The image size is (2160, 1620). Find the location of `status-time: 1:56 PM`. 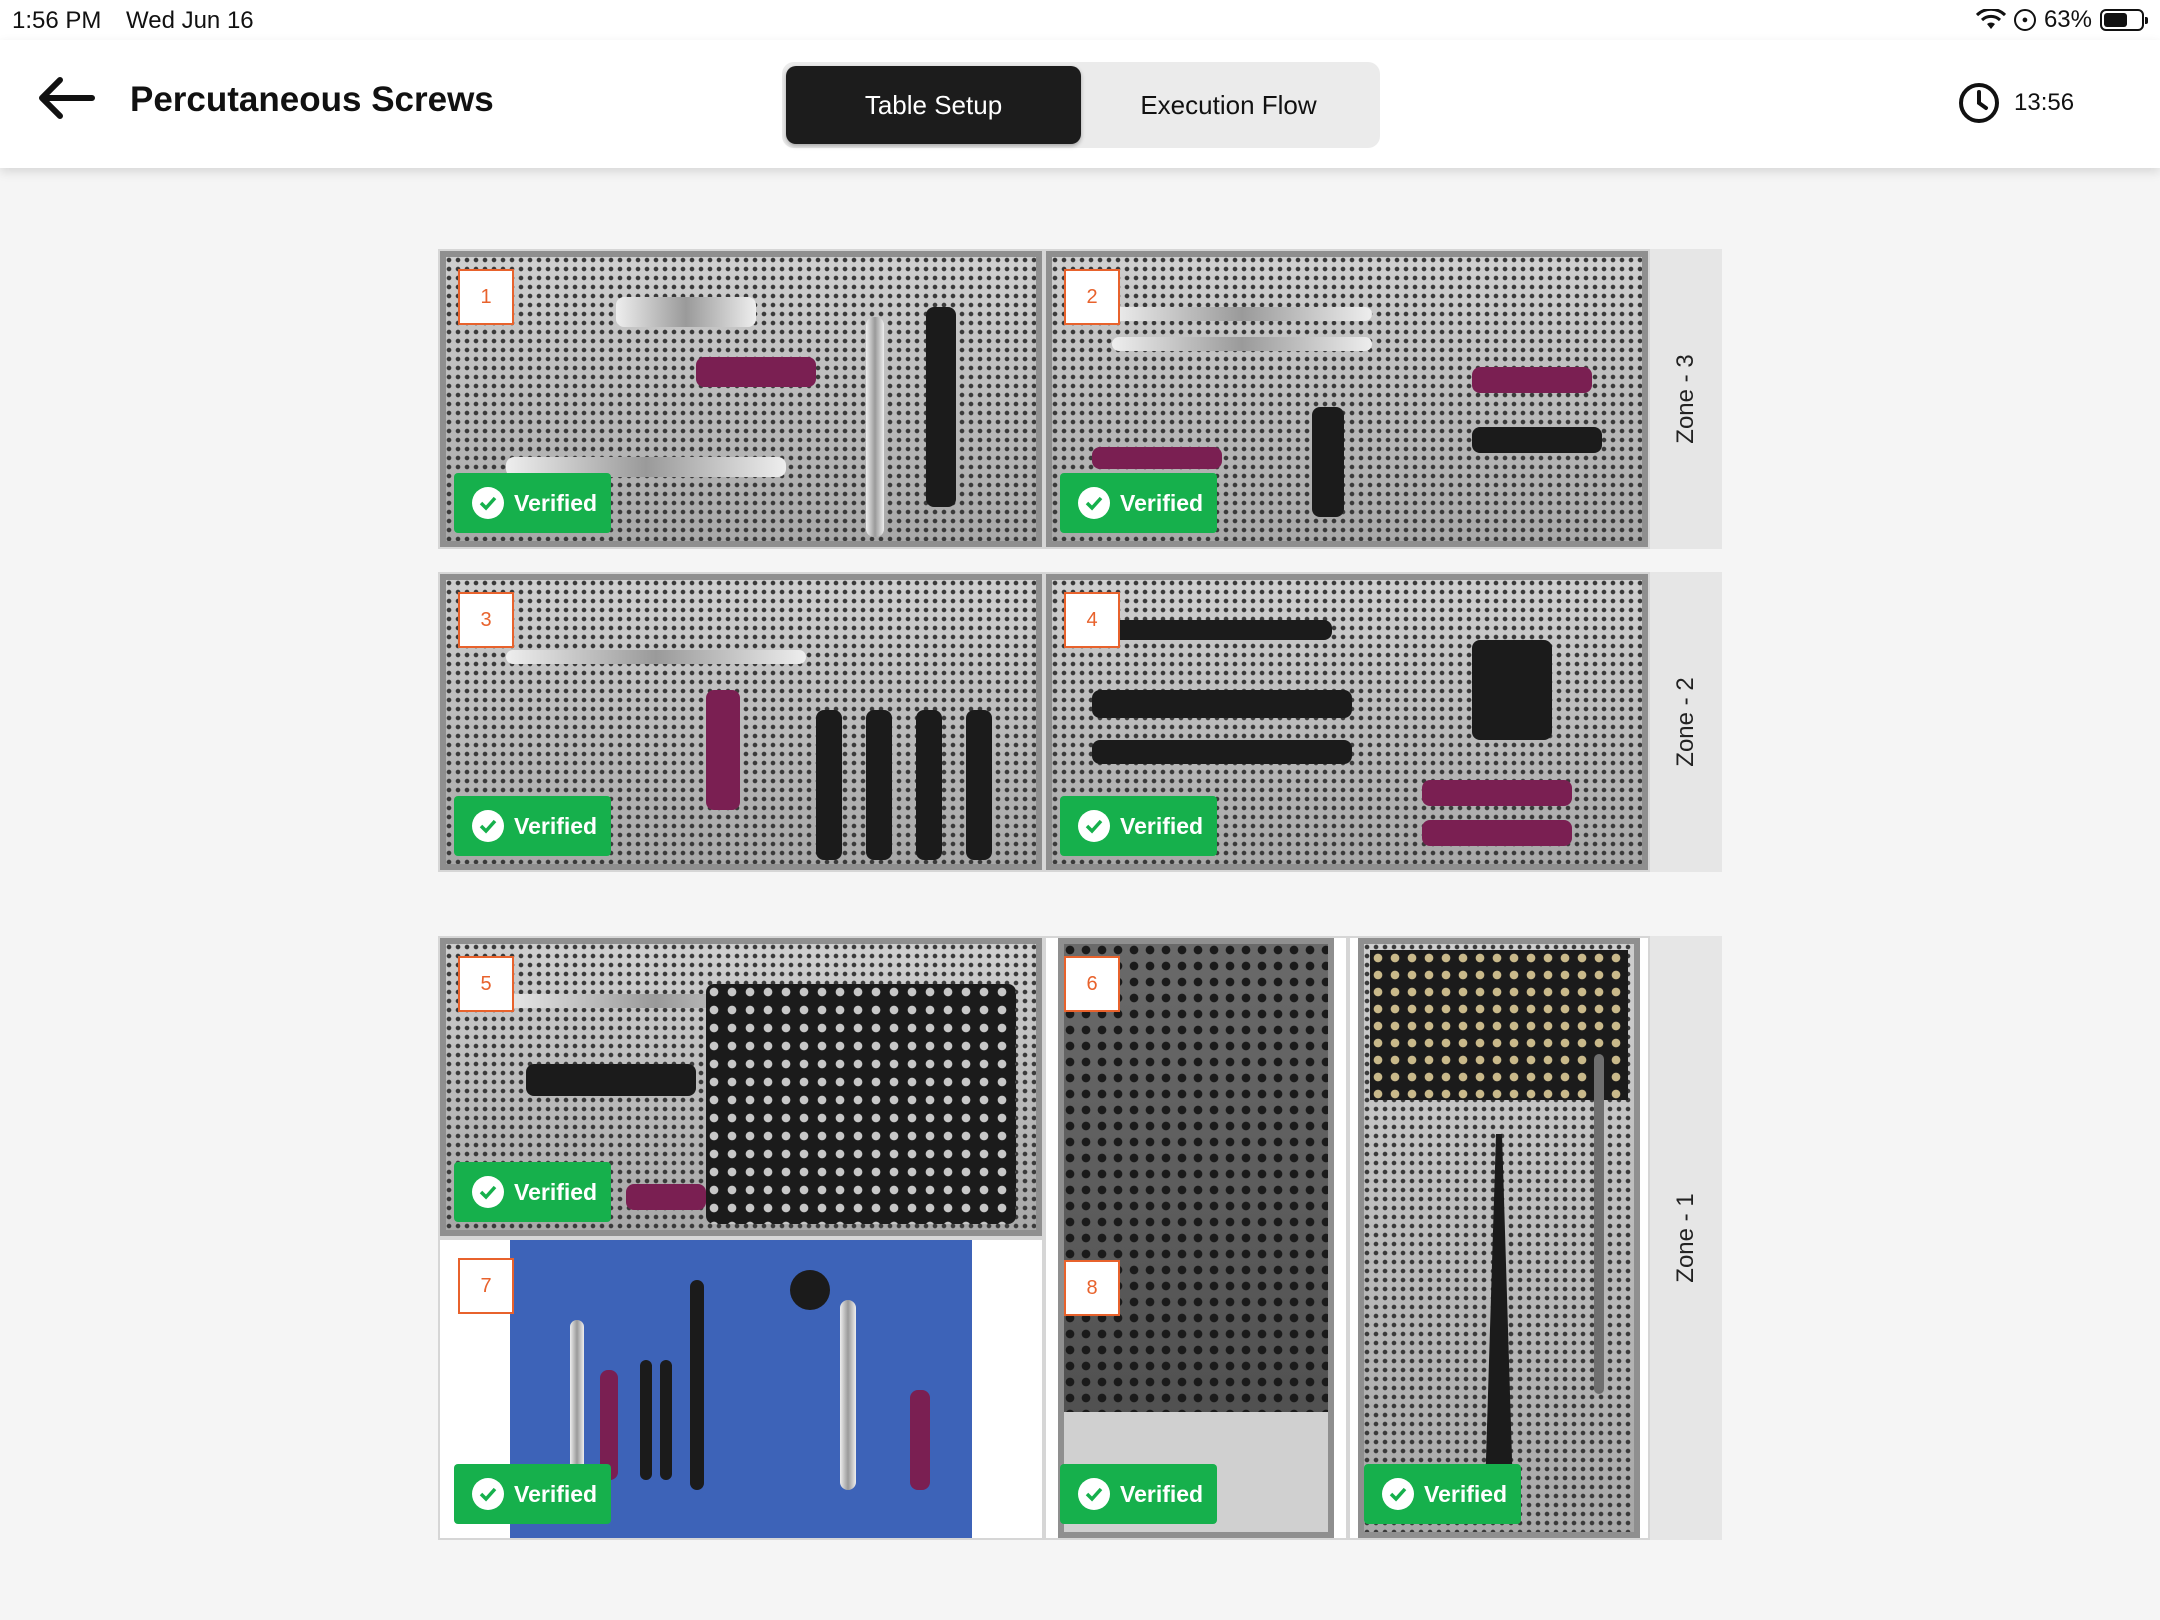

status-time: 1:56 PM is located at coordinates (57, 20).